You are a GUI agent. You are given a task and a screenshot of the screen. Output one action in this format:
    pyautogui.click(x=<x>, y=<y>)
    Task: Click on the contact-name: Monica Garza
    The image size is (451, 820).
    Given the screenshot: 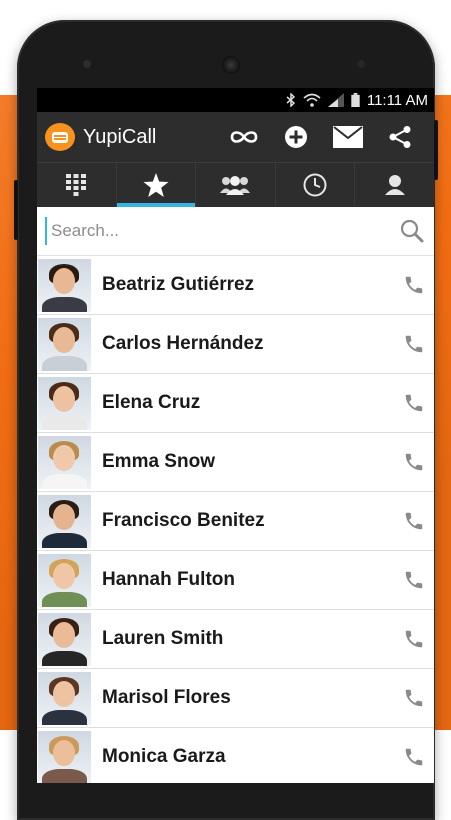 What is the action you would take?
    pyautogui.click(x=164, y=756)
    